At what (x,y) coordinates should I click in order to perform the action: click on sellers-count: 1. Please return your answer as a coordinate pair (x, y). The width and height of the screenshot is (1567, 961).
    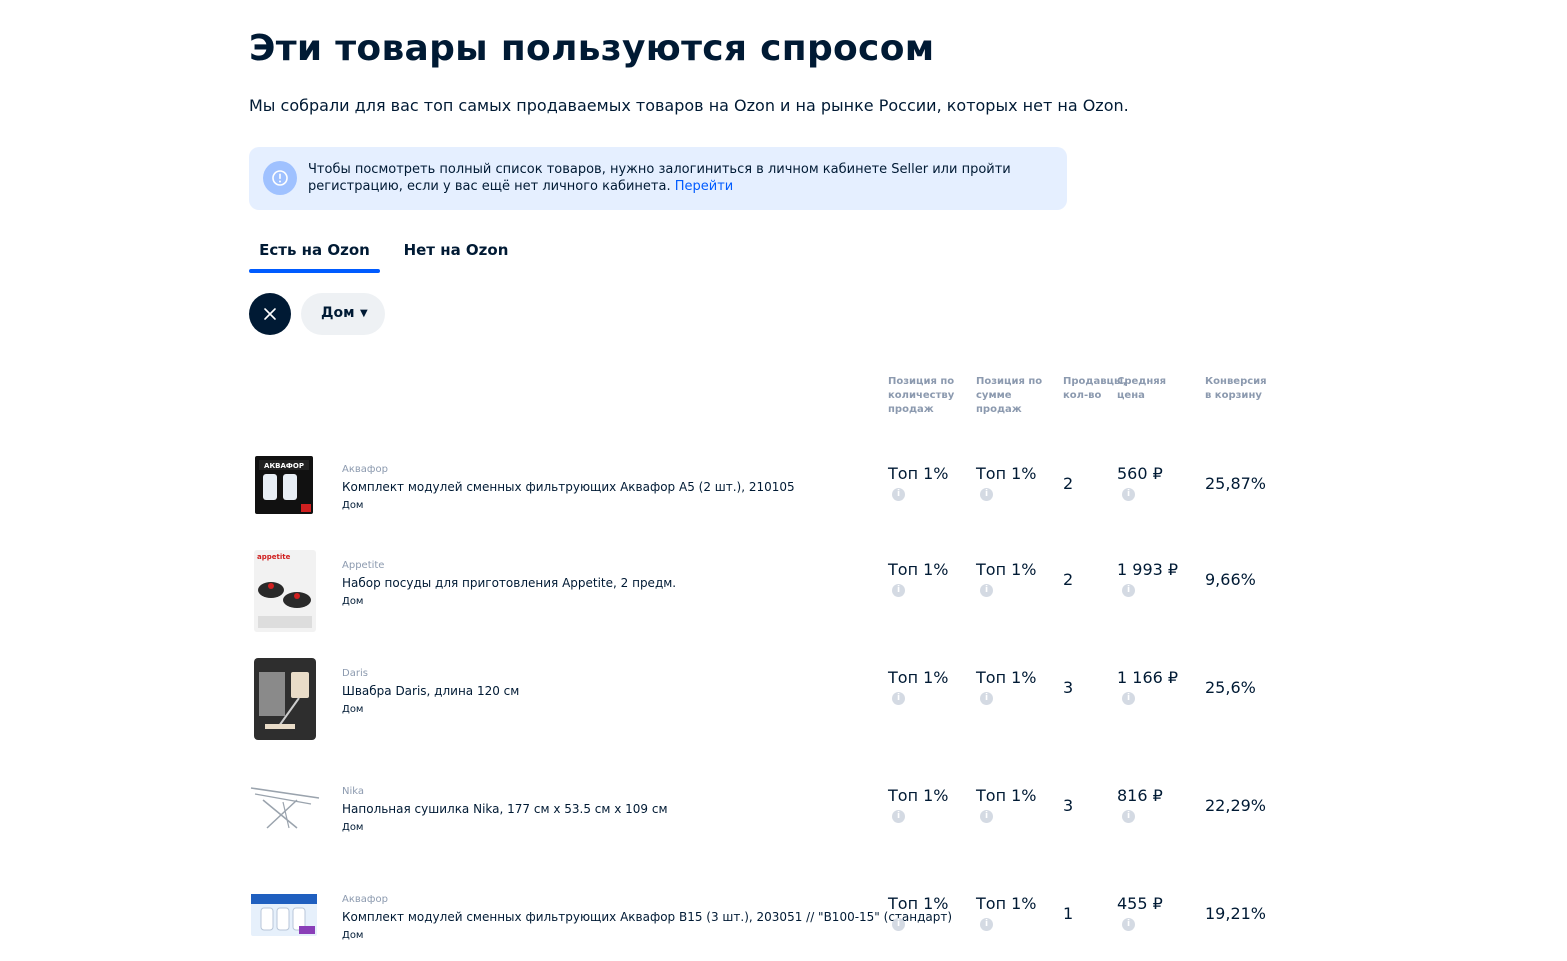
    Looking at the image, I should click on (1068, 913).